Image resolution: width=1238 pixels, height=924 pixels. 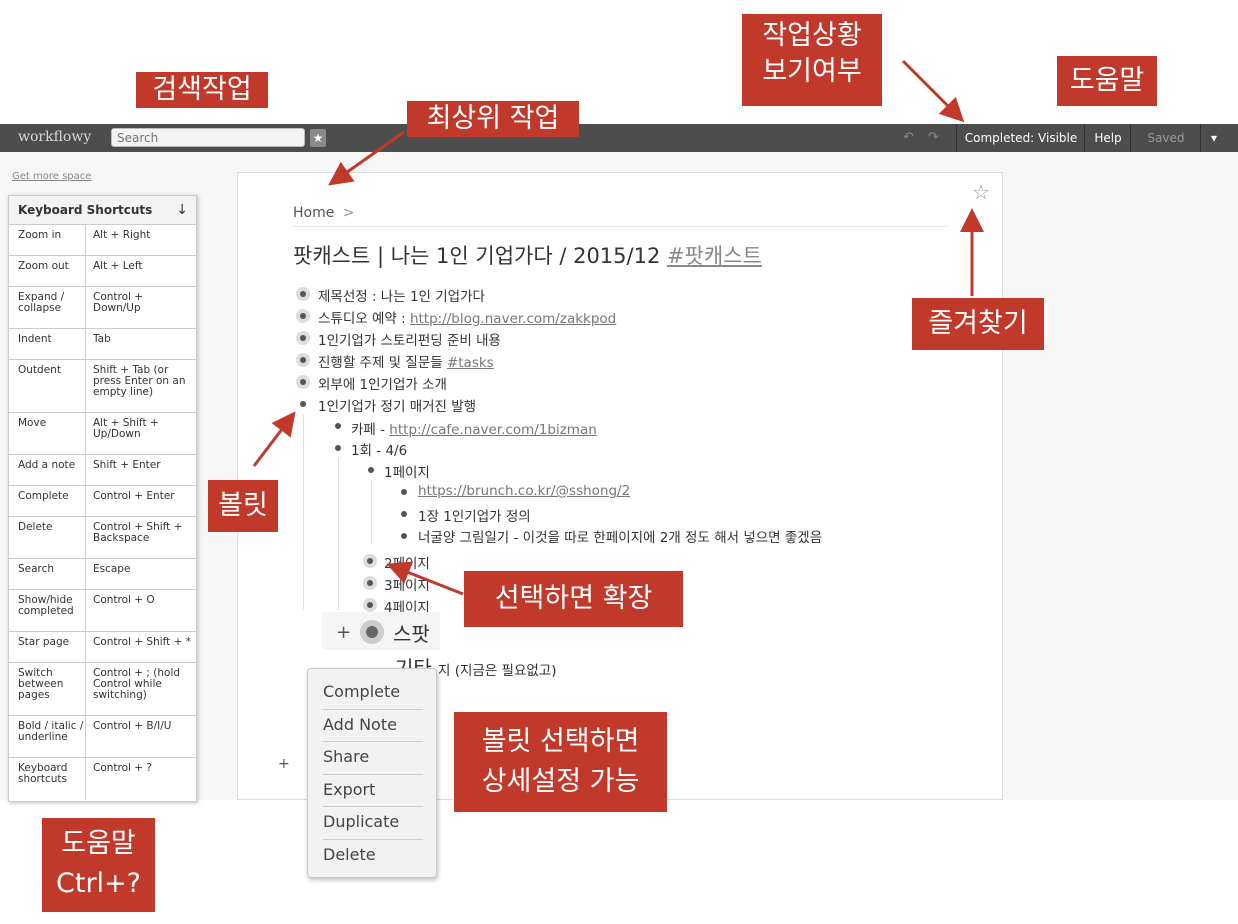 I want to click on annotation-line: 도움말, so click(x=98, y=843).